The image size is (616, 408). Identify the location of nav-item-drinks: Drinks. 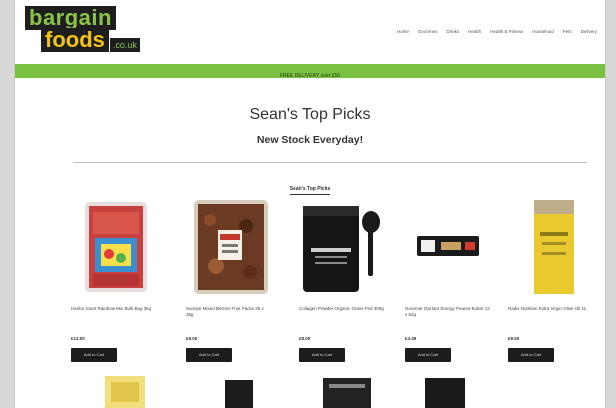
(452, 31).